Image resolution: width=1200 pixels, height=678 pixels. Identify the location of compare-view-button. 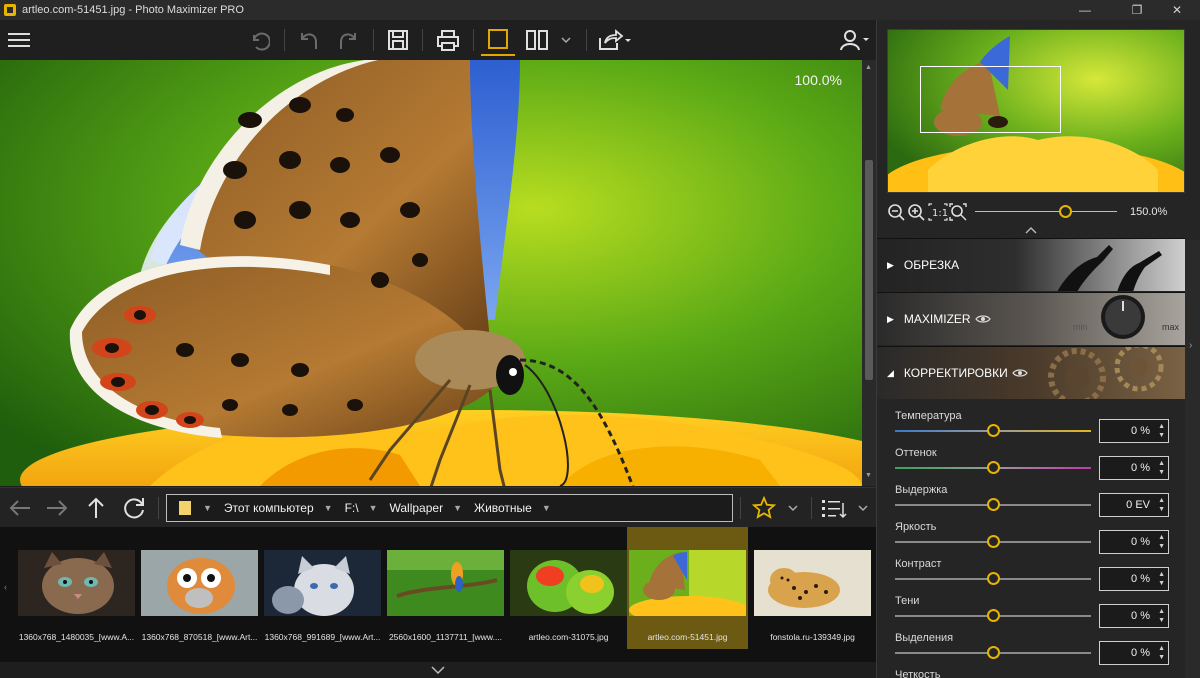
(537, 40).